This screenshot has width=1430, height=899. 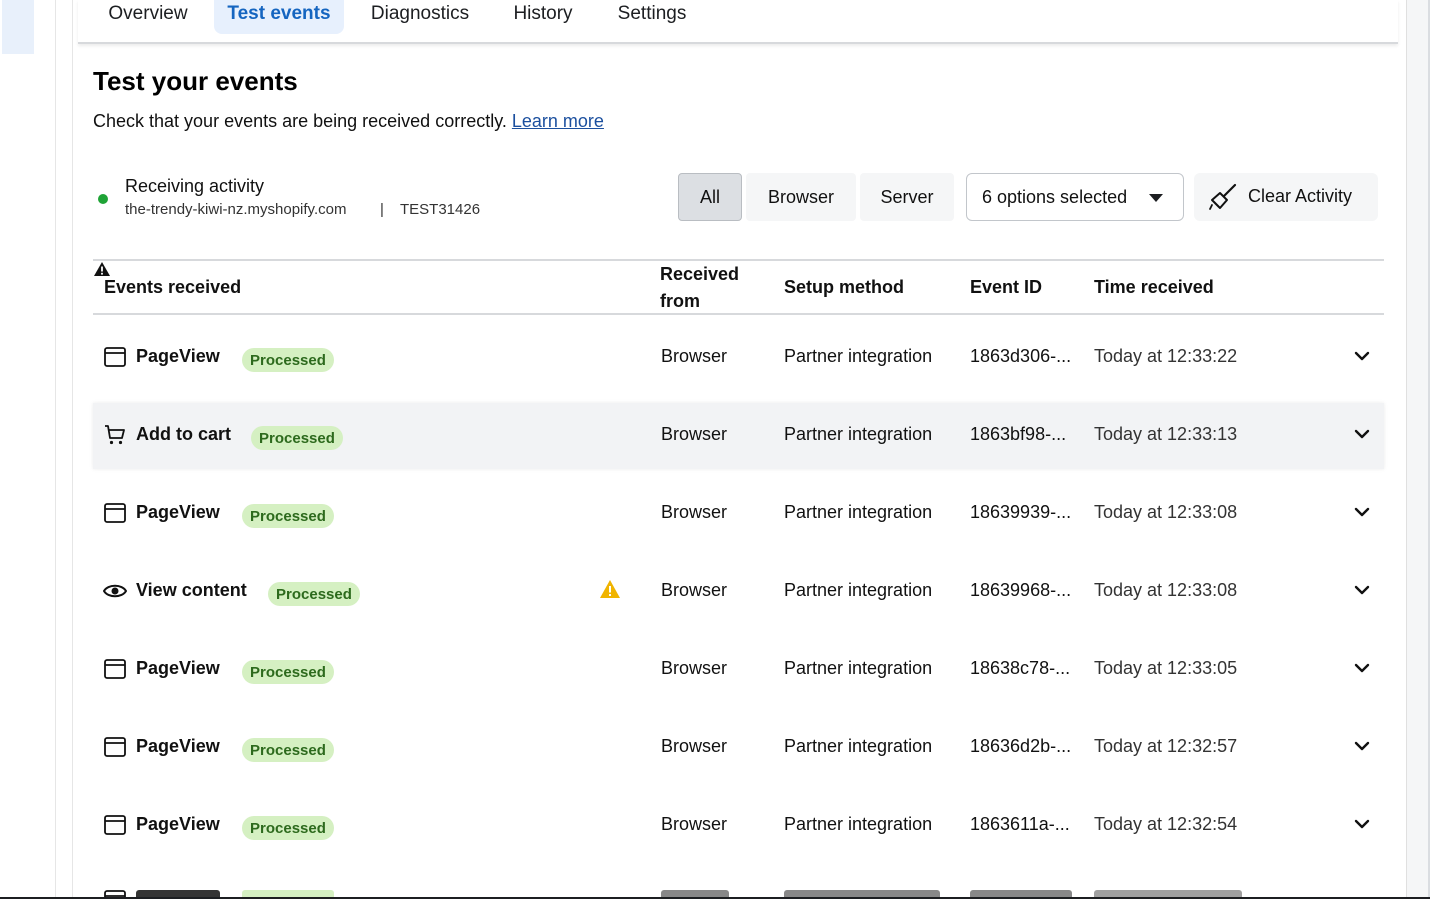 I want to click on broom-icon, so click(x=1223, y=196).